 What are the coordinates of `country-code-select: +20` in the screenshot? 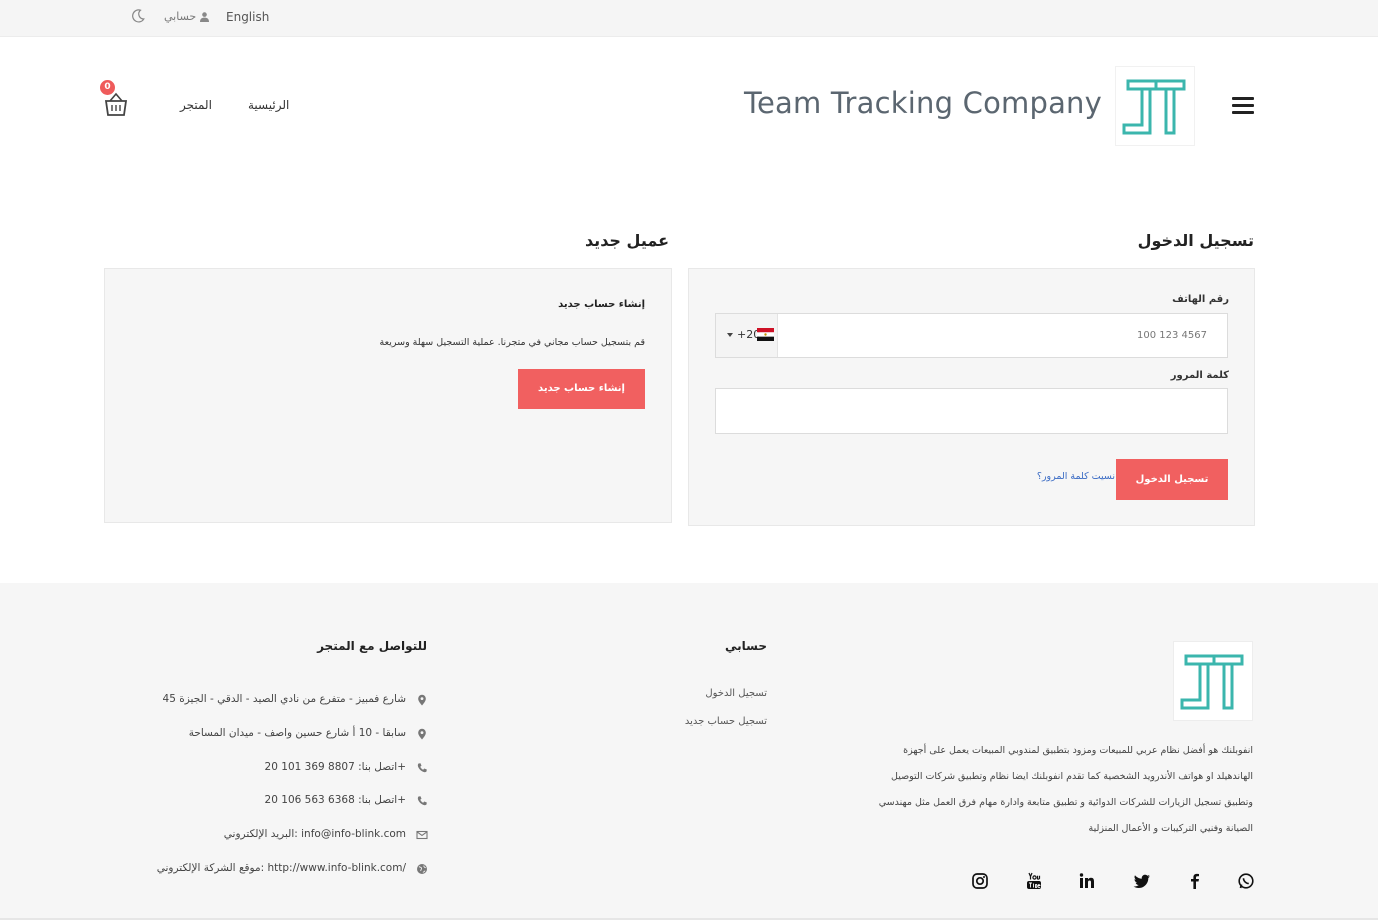 It's located at (747, 335).